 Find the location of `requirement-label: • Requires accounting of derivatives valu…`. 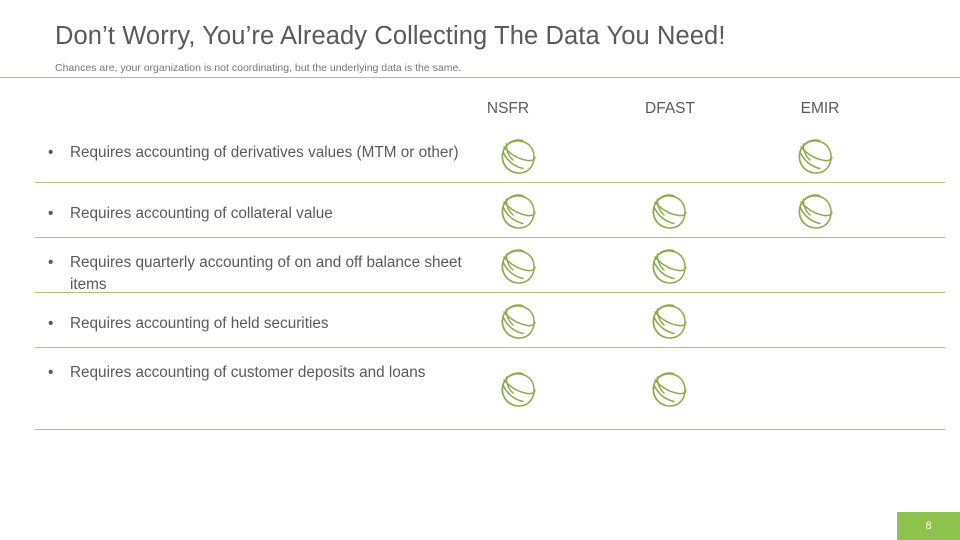

requirement-label: • Requires accounting of derivatives valu… is located at coordinates (258, 153).